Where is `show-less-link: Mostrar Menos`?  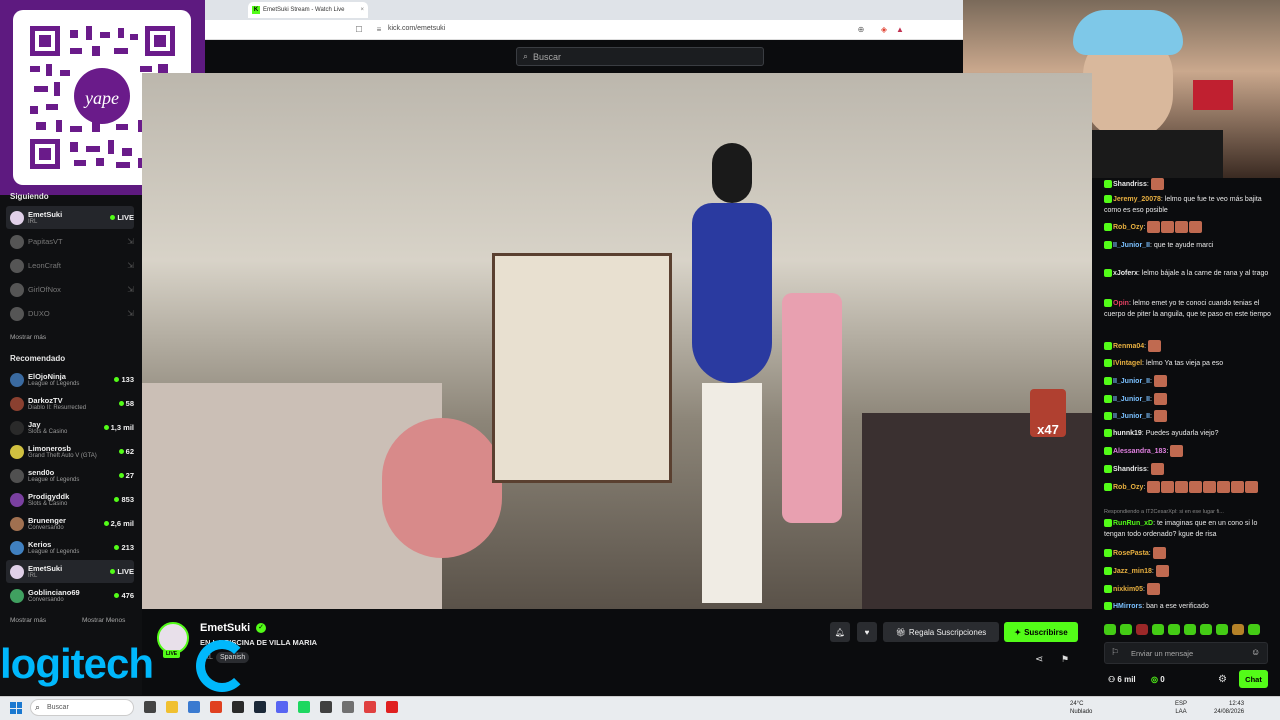 show-less-link: Mostrar Menos is located at coordinates (103, 620).